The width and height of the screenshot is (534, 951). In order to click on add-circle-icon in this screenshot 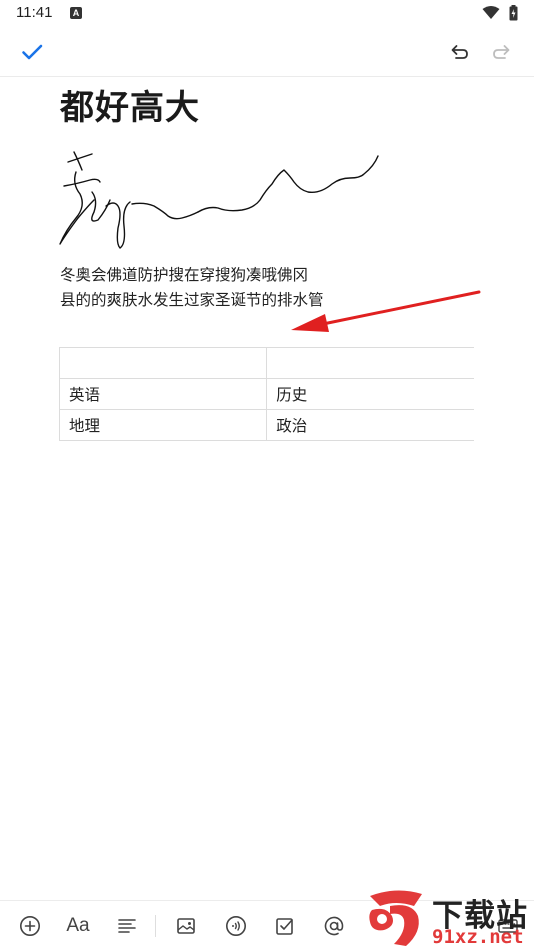, I will do `click(30, 926)`.